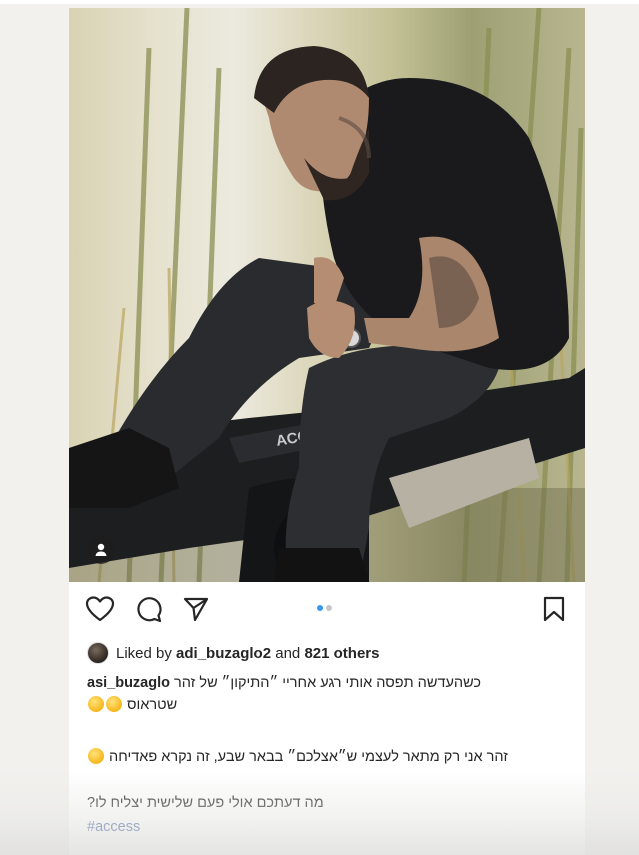  What do you see at coordinates (288, 653) in the screenshot?
I see `likes-conjunction: and` at bounding box center [288, 653].